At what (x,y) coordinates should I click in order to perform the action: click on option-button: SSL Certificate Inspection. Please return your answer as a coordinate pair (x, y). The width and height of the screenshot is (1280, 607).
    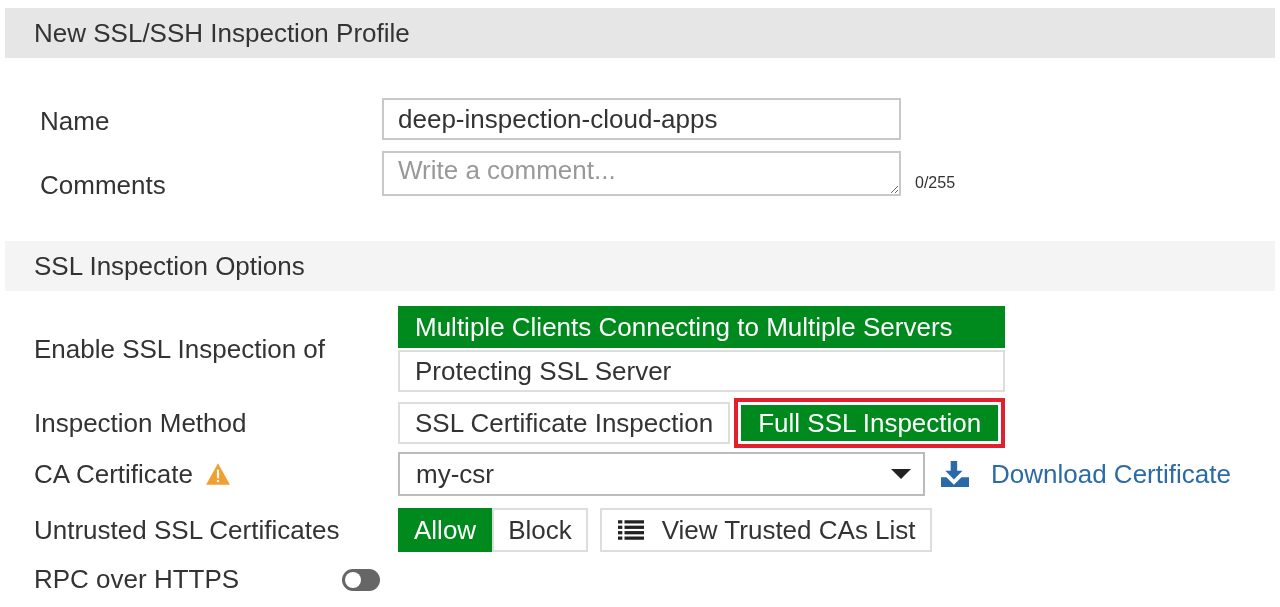
    Looking at the image, I should click on (564, 423).